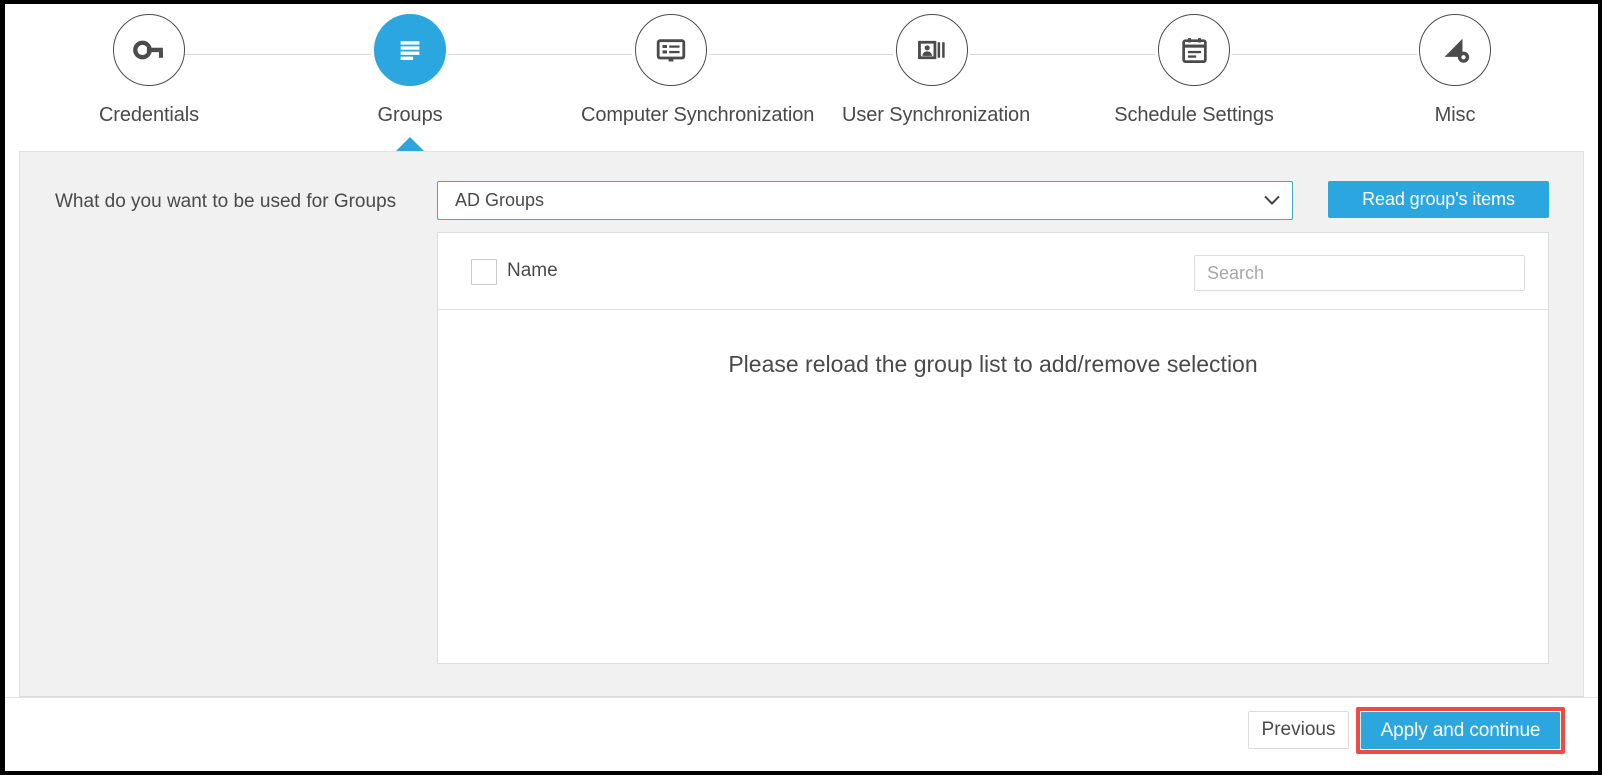  I want to click on group-source-select-wrapper: AD Groups, so click(865, 200).